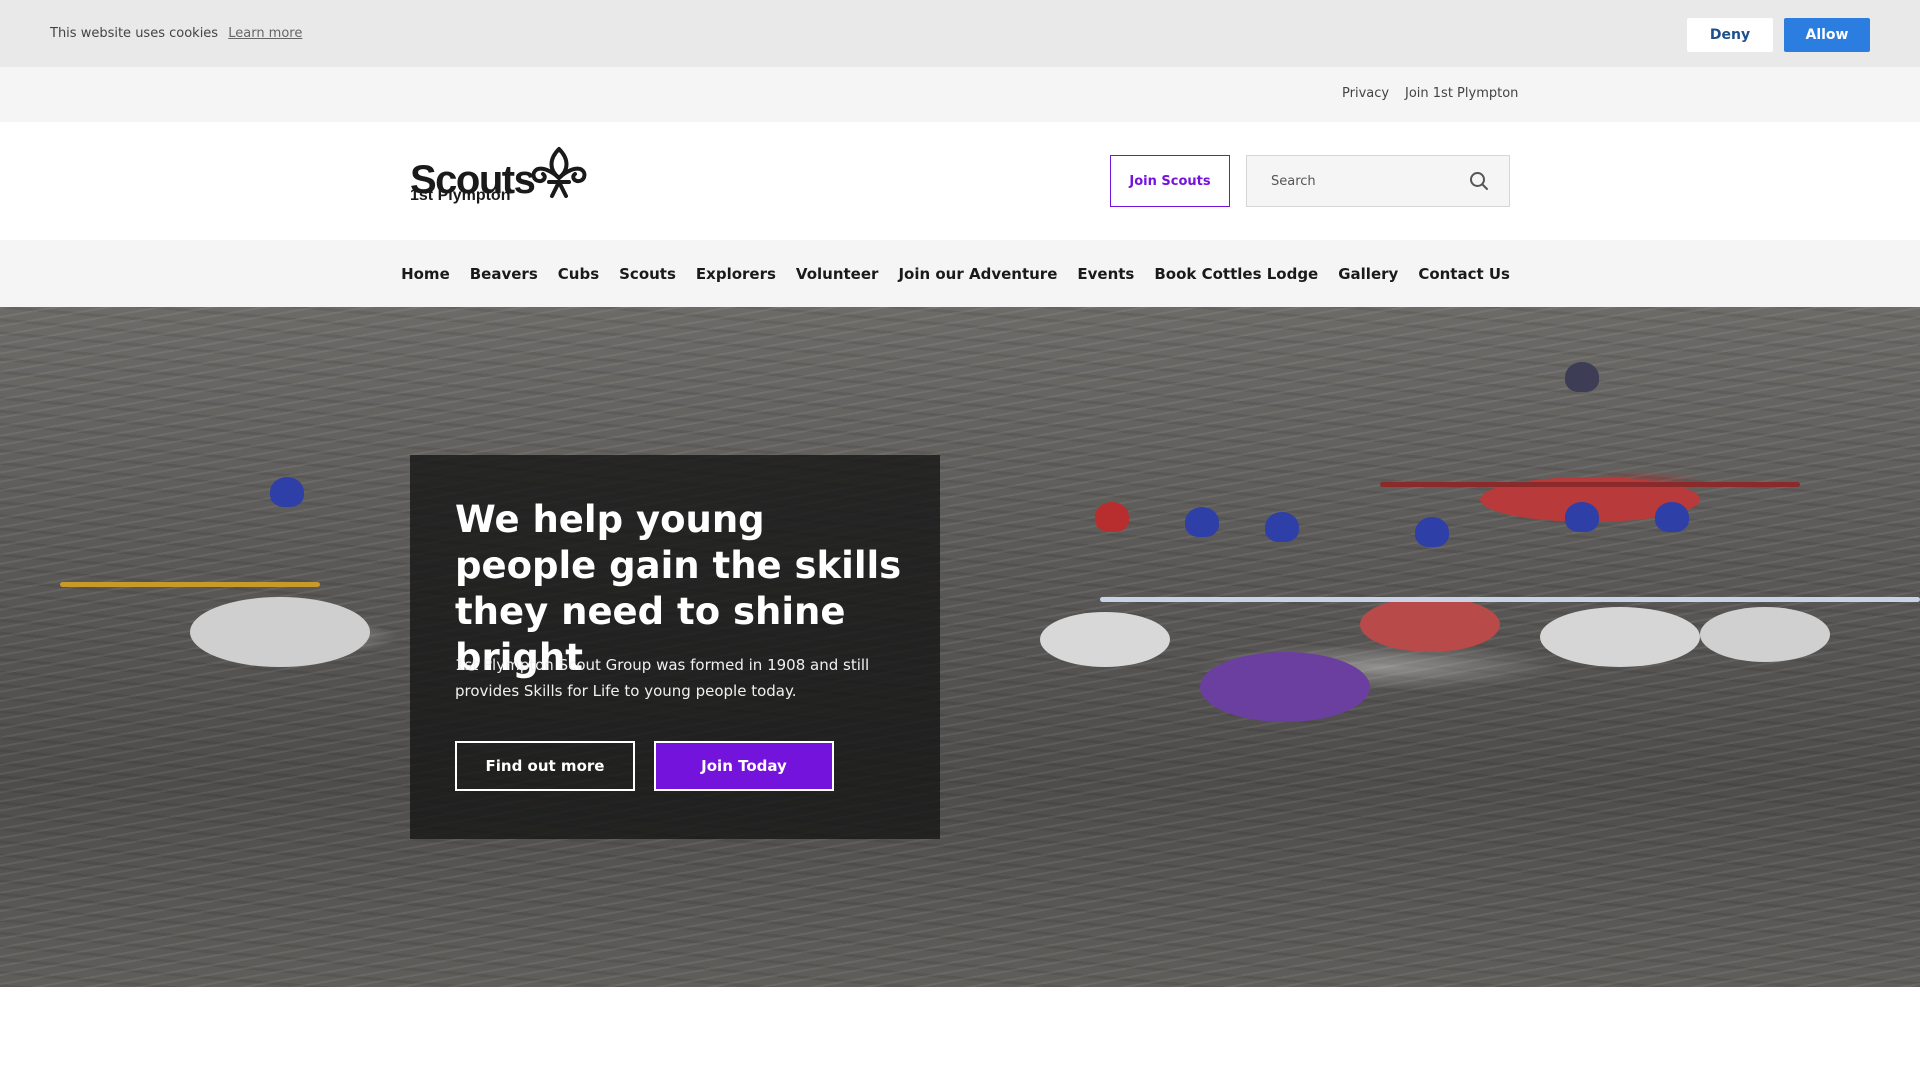 This screenshot has height=1080, width=1920. I want to click on cookie-message: This website uses cookies Learn more, so click(176, 33).